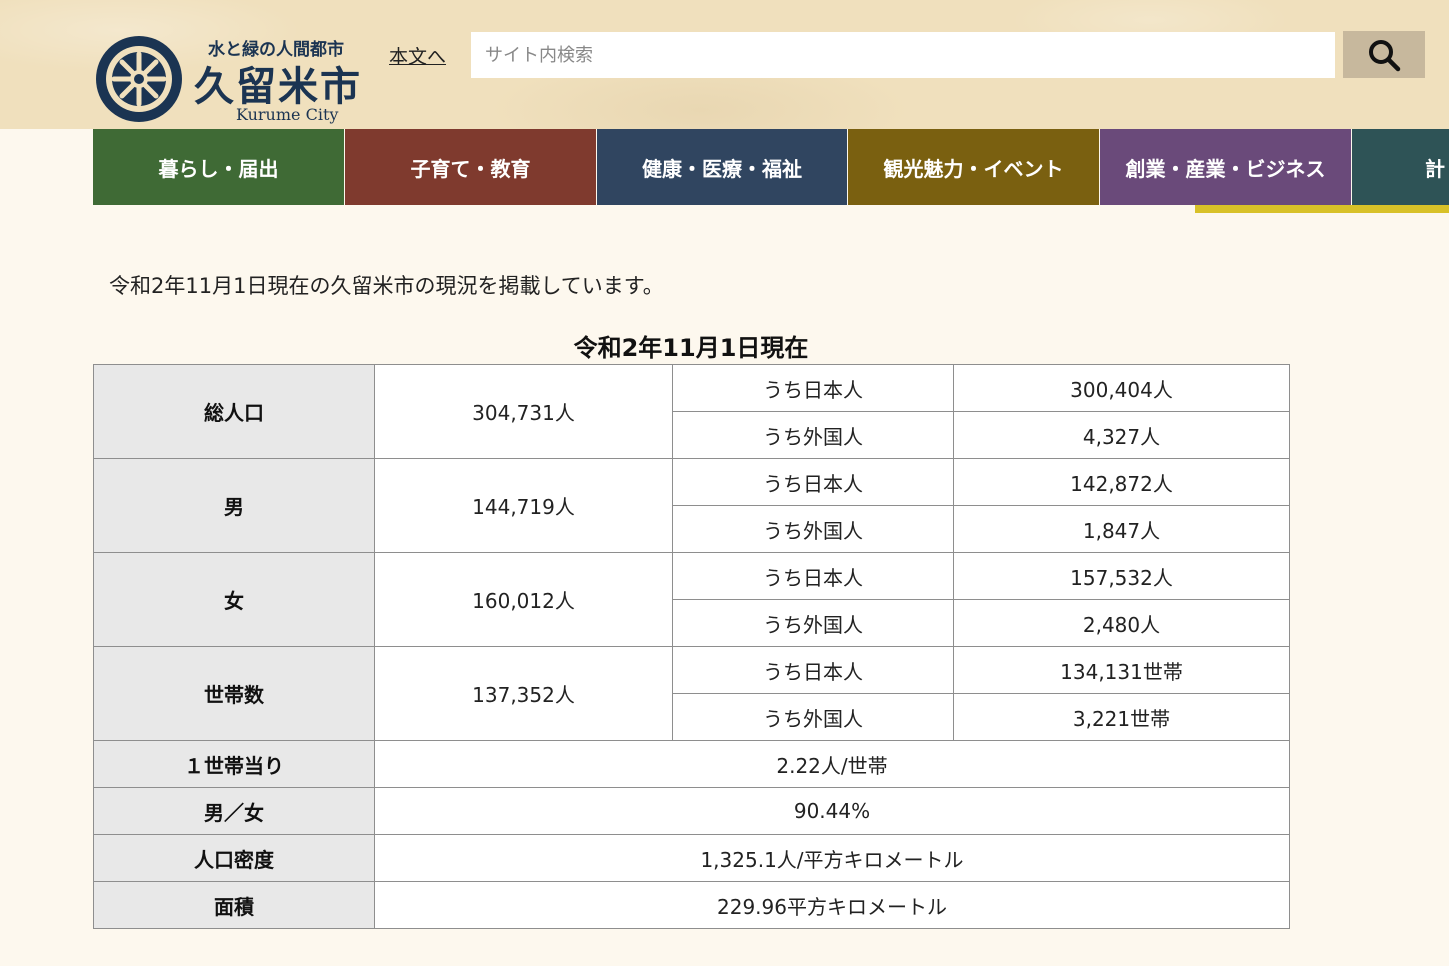  What do you see at coordinates (386, 286) in the screenshot?
I see `intro-text: 令和2年11月1日現在の久留米市の現況を掲載しています。` at bounding box center [386, 286].